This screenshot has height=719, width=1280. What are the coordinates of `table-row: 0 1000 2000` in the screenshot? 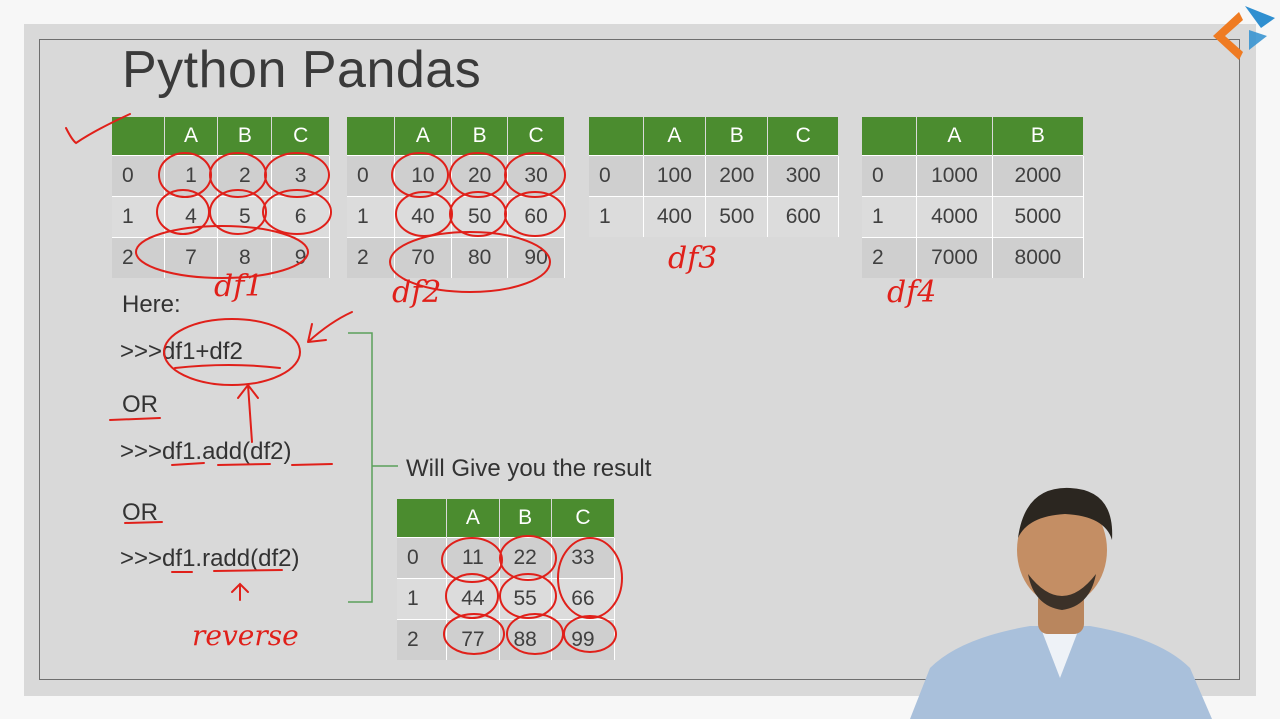 It's located at (973, 176).